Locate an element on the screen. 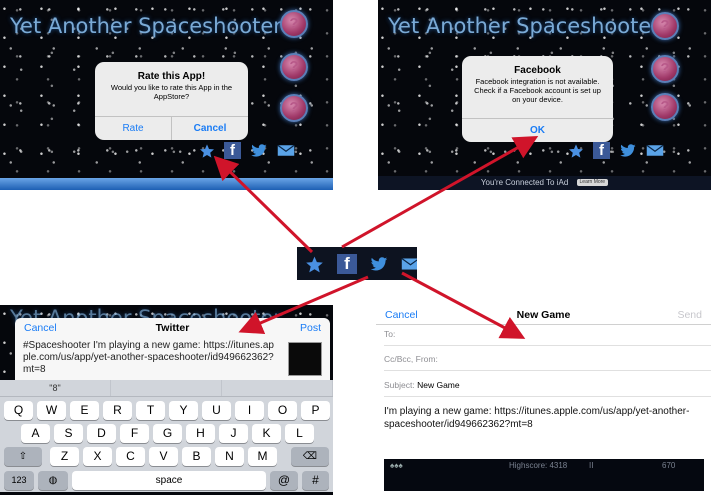  key-f: F is located at coordinates (134, 433).